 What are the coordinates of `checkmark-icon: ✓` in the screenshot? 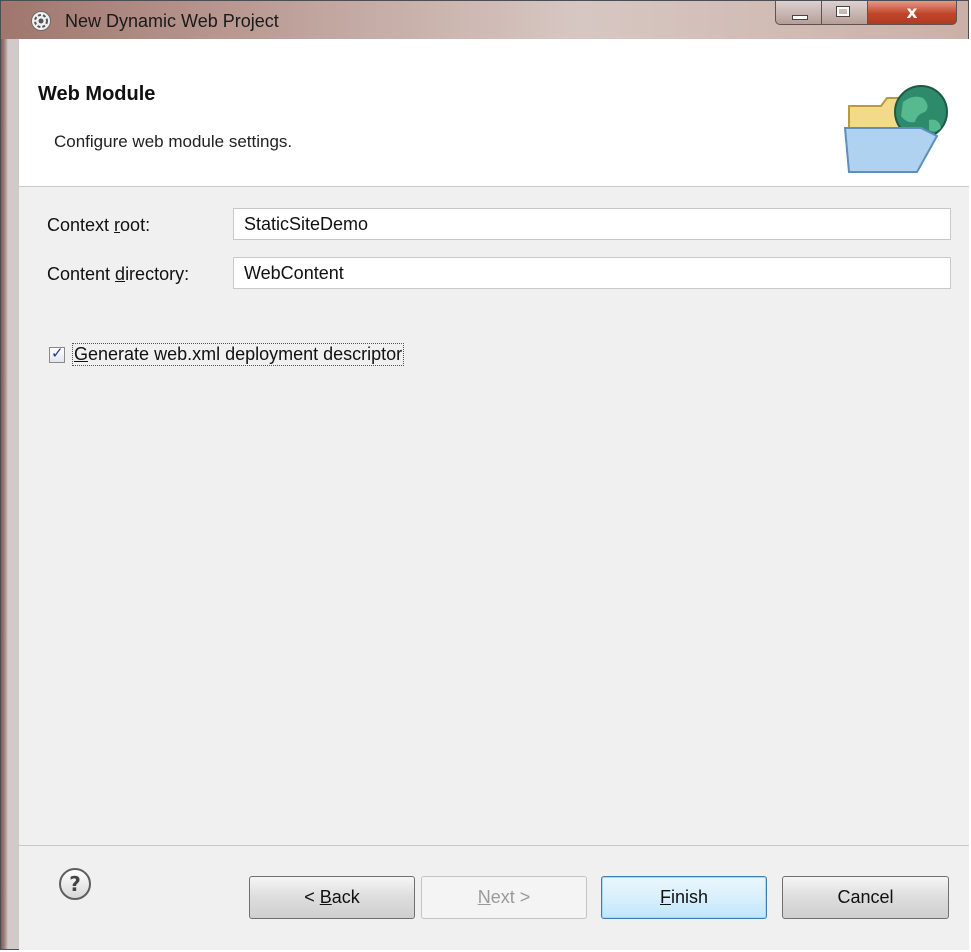 It's located at (57, 353).